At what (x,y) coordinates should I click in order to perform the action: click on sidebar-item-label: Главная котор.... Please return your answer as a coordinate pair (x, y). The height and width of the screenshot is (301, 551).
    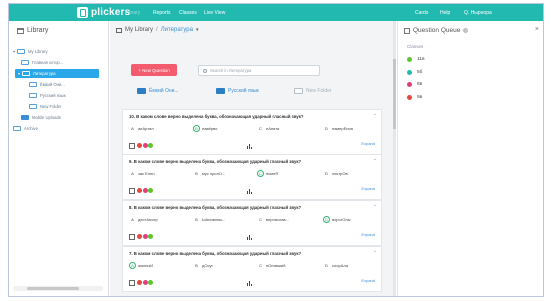
    Looking at the image, I should click on (48, 62).